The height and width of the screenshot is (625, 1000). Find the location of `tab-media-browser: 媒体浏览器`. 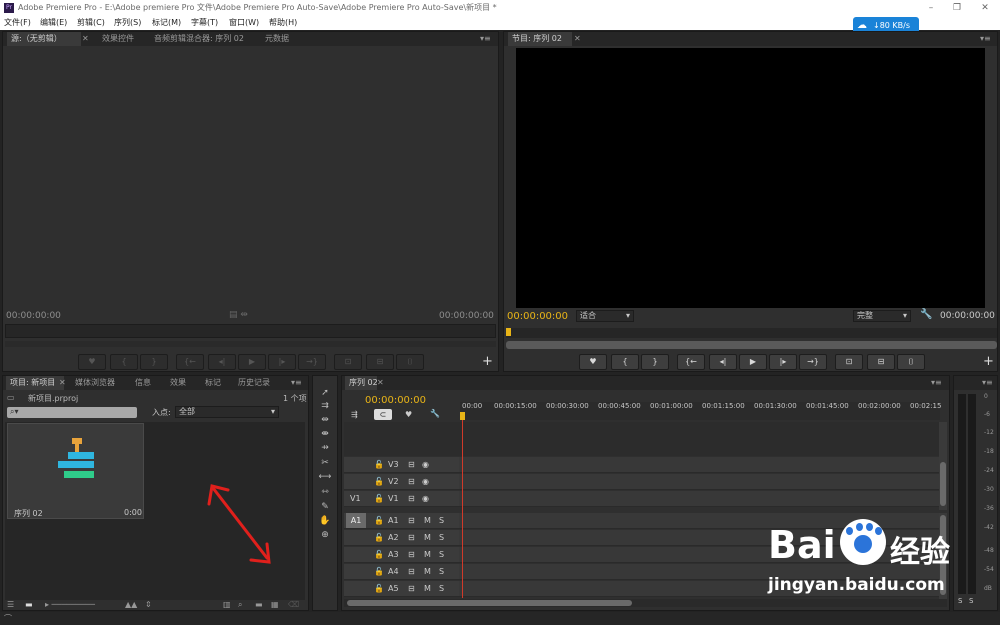

tab-media-browser: 媒体浏览器 is located at coordinates (95, 383).